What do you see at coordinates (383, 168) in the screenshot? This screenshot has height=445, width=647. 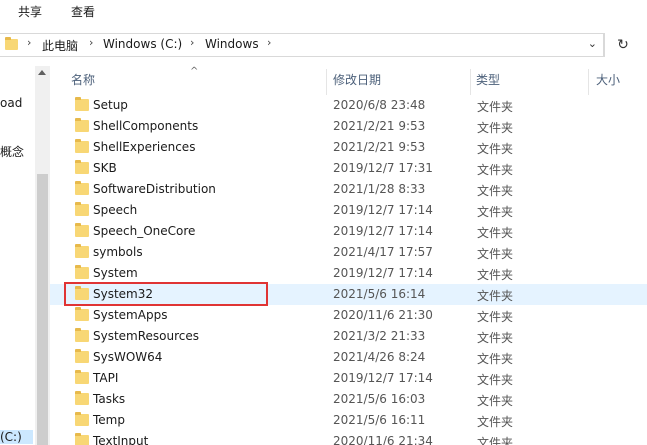 I see `file-date: 2019/12/7 17:31` at bounding box center [383, 168].